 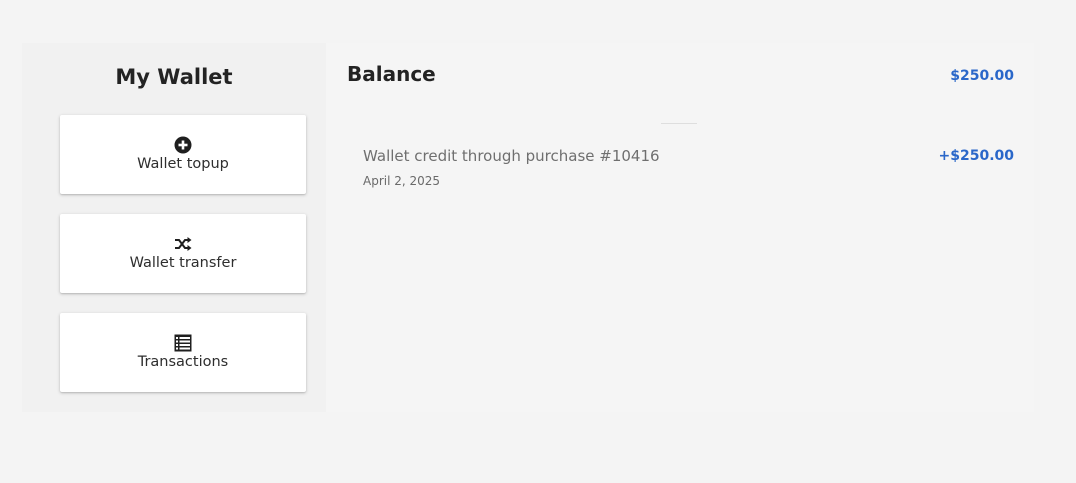 I want to click on balance-amount: $250.00, so click(x=982, y=76).